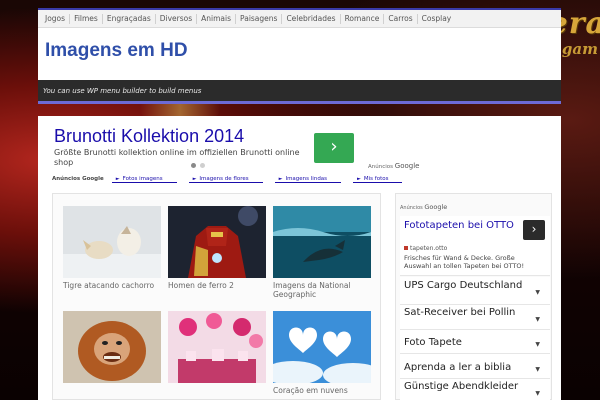 This screenshot has width=600, height=400. Describe the element at coordinates (407, 166) in the screenshot. I see `ad-network-name: Google` at that location.